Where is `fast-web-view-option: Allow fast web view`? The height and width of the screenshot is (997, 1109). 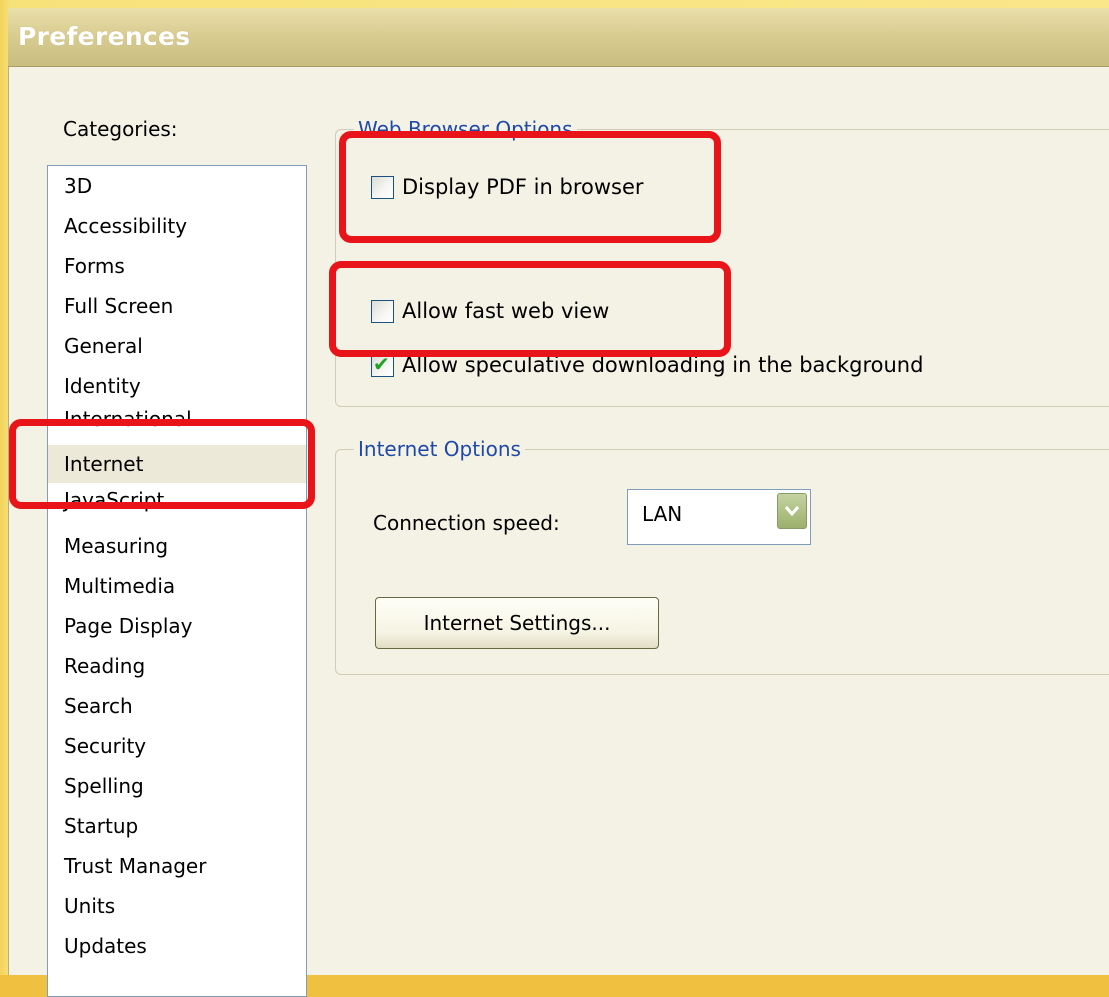
fast-web-view-option: Allow fast web view is located at coordinates (490, 311).